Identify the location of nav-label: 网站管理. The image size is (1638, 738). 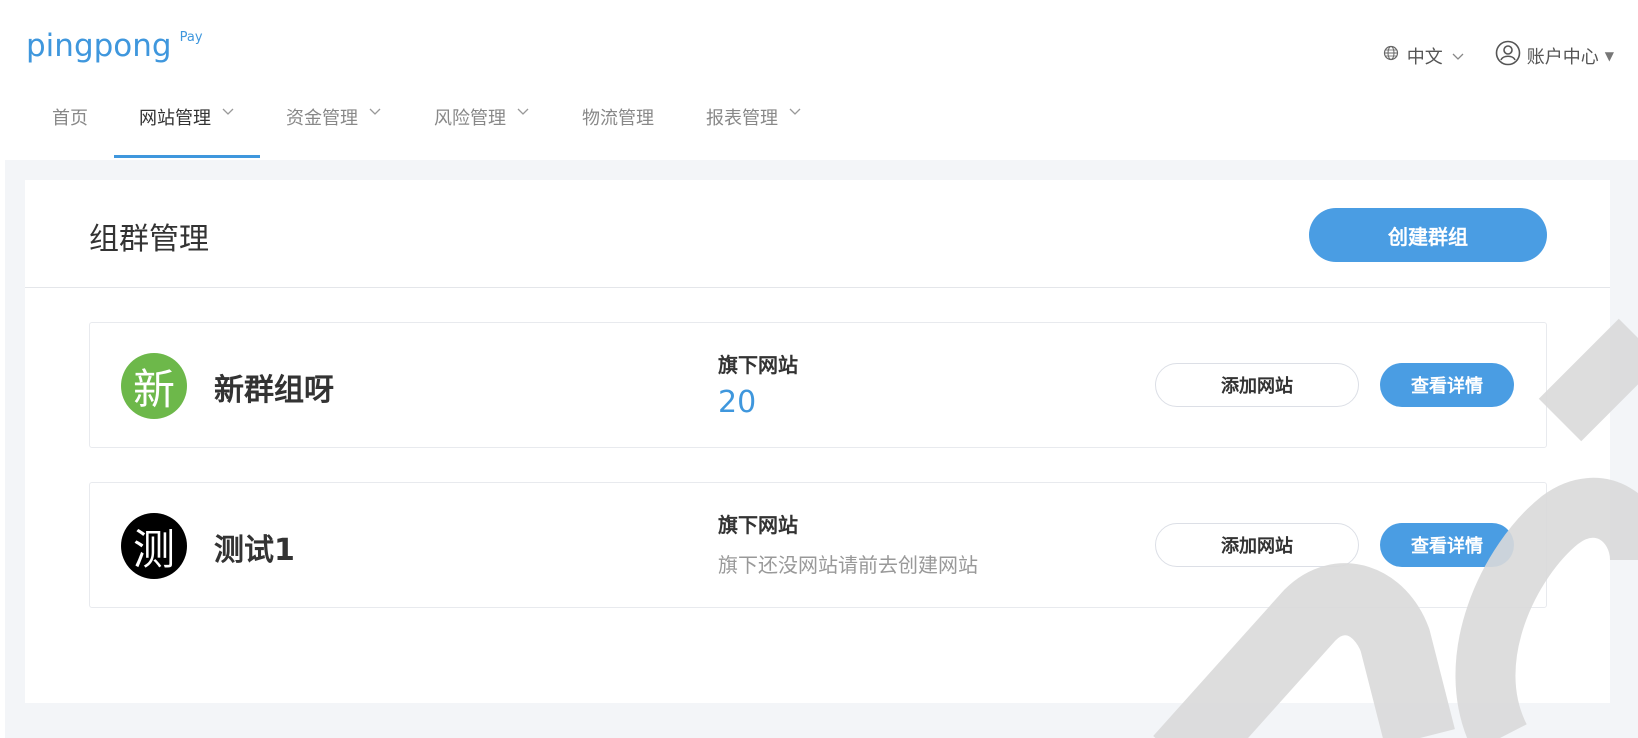
(175, 118).